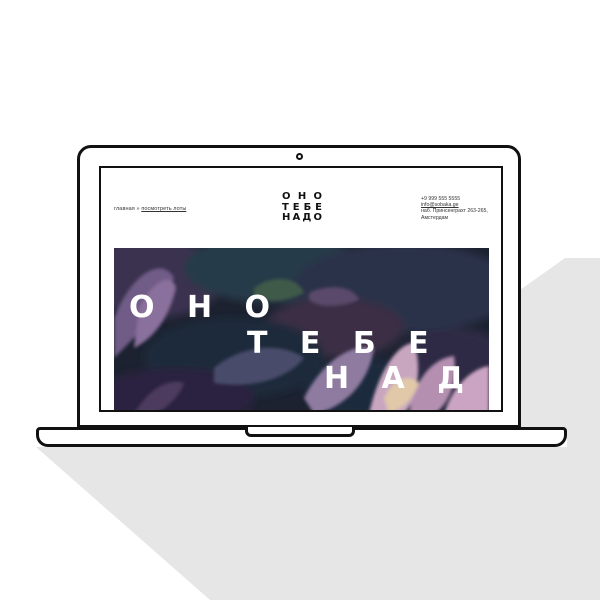  Describe the element at coordinates (435, 217) in the screenshot. I see `contact-city: Амстердам` at that location.